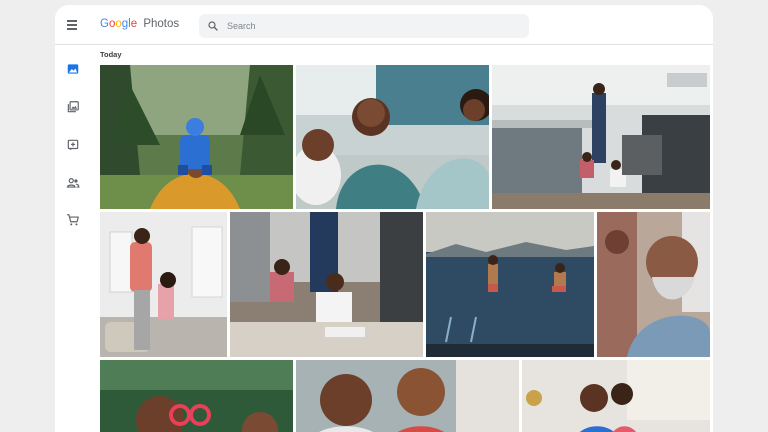 Image resolution: width=768 pixels, height=432 pixels. Describe the element at coordinates (139, 24) in the screenshot. I see `google-photos-logo: Google Photos` at that location.